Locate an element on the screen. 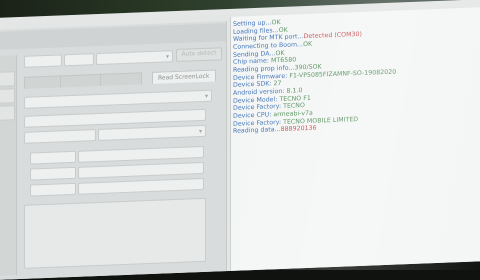 The width and height of the screenshot is (480, 280). large-panel is located at coordinates (115, 233).